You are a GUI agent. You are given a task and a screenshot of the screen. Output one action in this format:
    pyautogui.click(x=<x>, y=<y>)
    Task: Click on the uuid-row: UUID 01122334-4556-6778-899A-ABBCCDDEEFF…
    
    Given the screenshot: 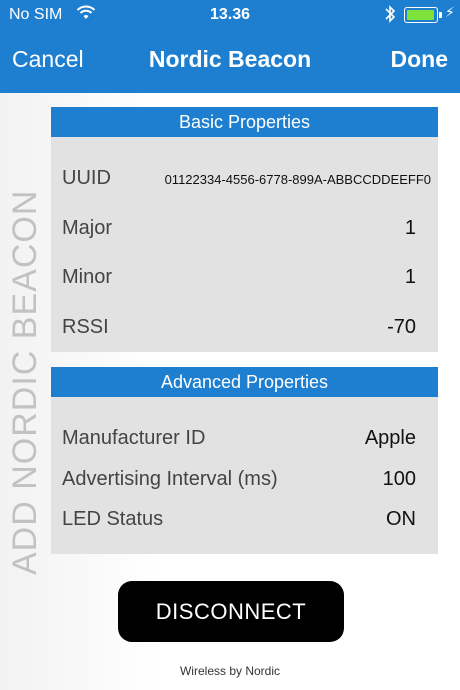 What is the action you would take?
    pyautogui.click(x=244, y=178)
    